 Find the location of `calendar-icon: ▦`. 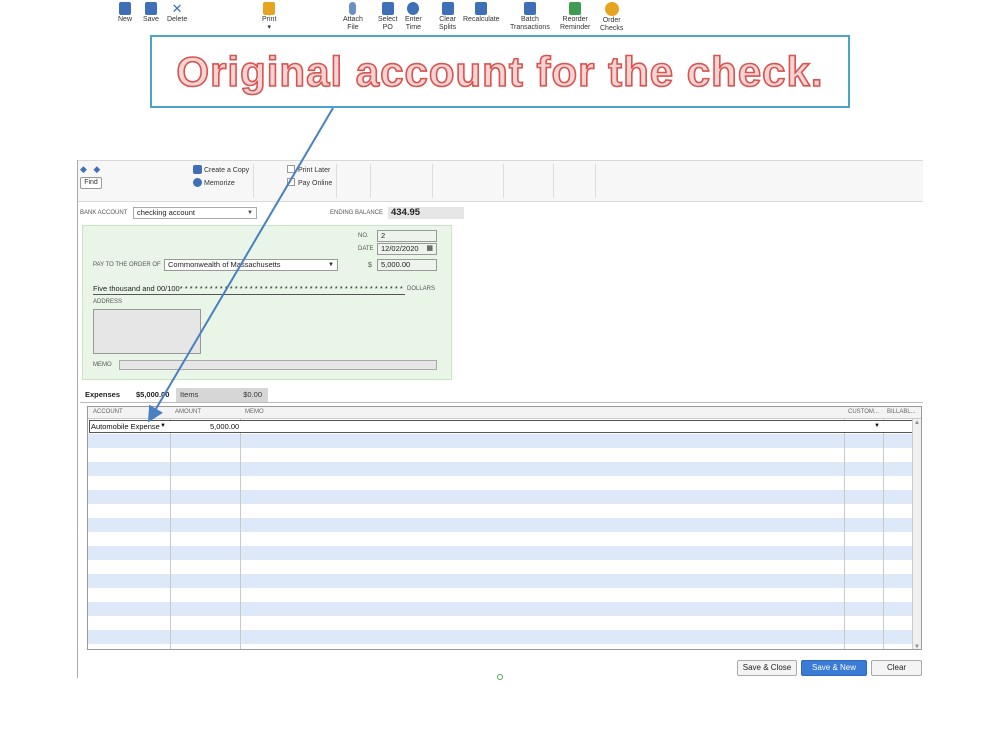

calendar-icon: ▦ is located at coordinates (429, 249).